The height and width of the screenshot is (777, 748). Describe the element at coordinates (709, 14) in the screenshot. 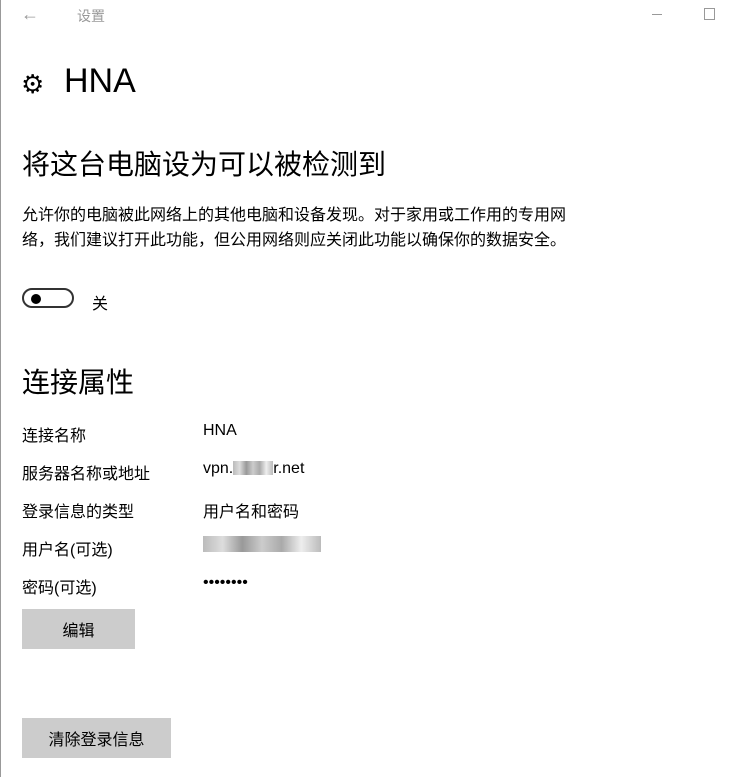

I see `maximize-button` at that location.